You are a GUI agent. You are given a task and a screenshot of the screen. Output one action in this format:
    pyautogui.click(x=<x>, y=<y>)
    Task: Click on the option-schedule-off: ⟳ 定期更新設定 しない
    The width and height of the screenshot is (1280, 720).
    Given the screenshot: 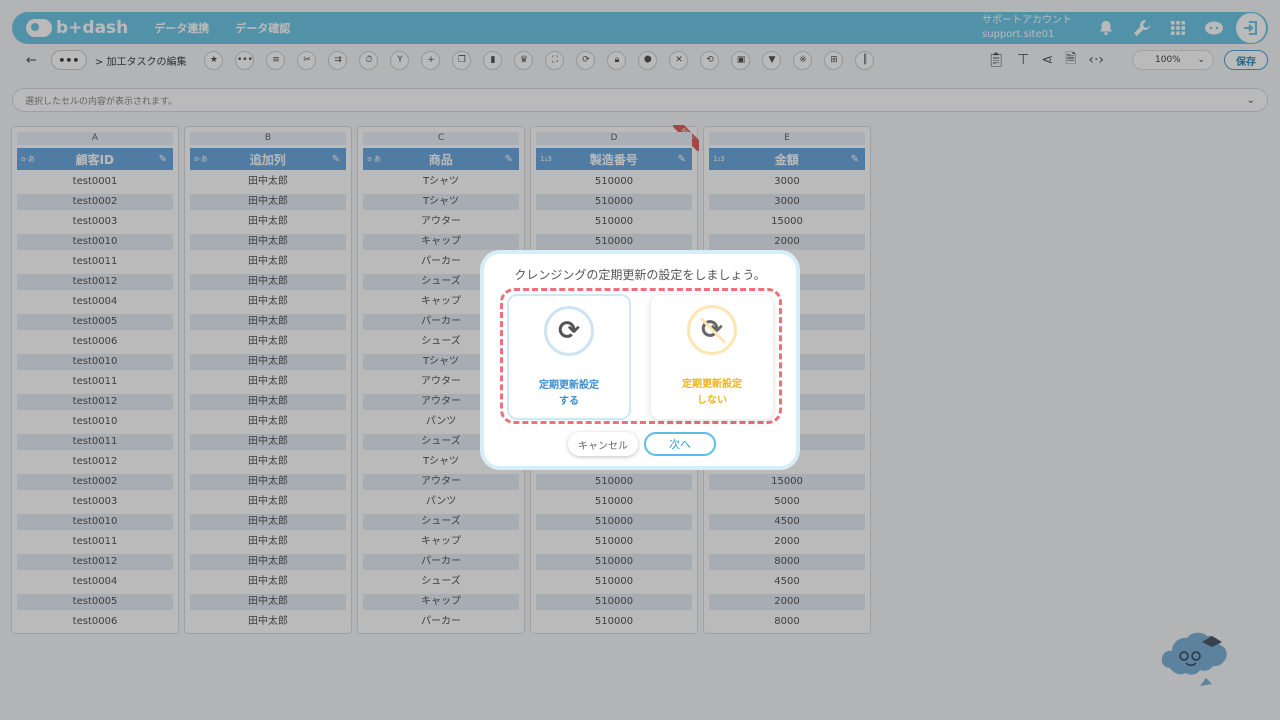 What is the action you would take?
    pyautogui.click(x=712, y=357)
    